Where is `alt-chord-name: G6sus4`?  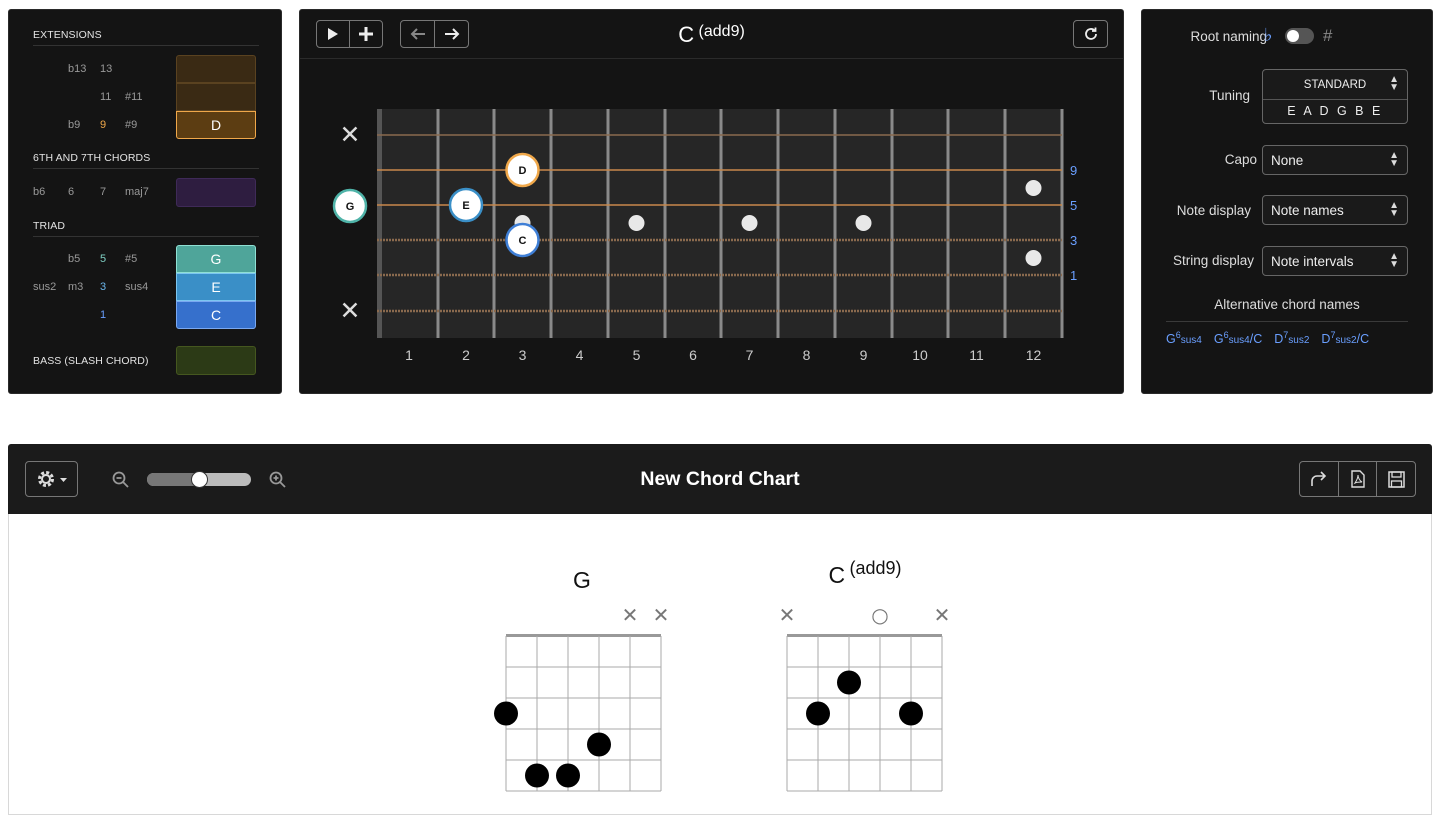
alt-chord-name: G6sus4 is located at coordinates (1184, 338).